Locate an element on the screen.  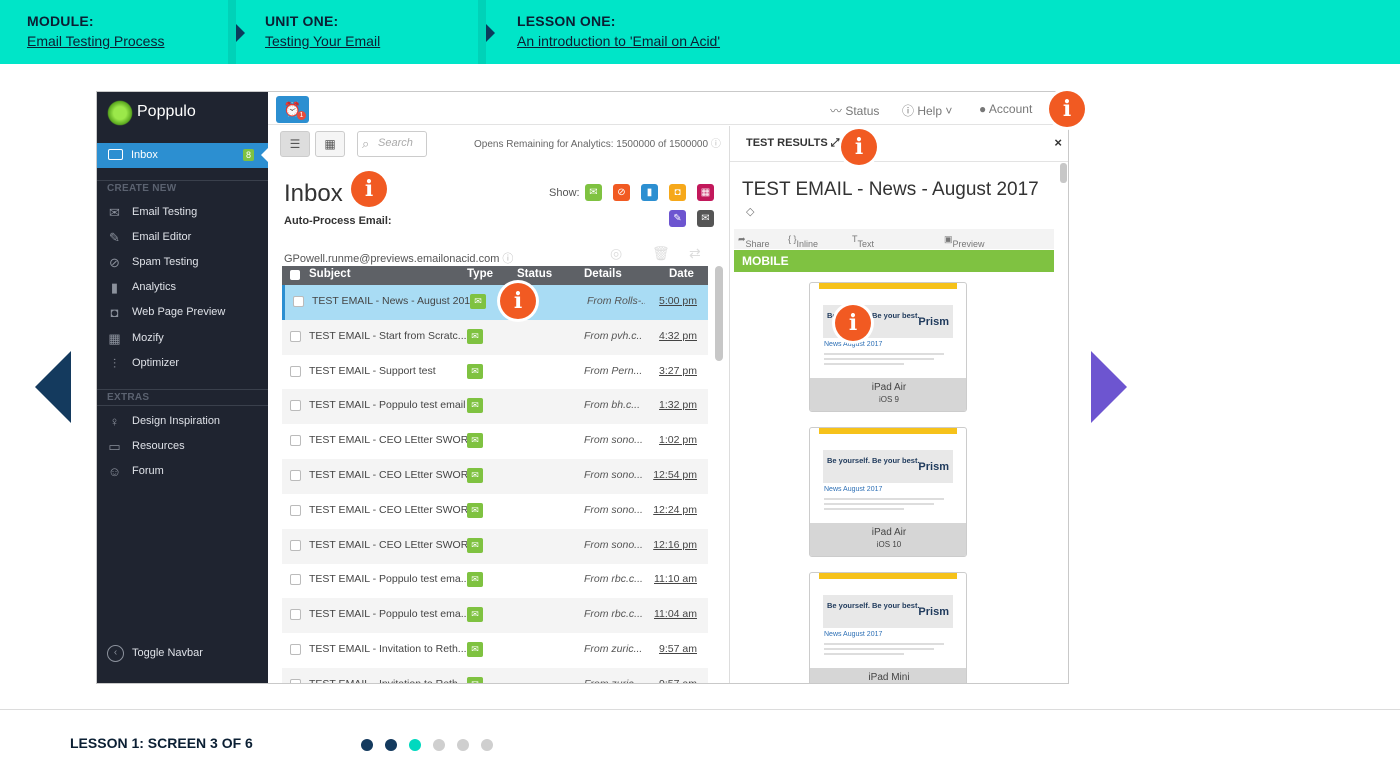
sidebar-item-analytics: ▮ Analytics is located at coordinates (182, 288).